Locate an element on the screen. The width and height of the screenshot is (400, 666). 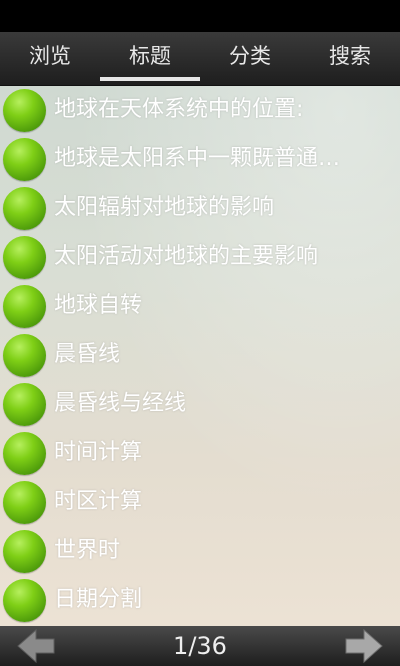
list-item: 地球是太阳系中一颗既普通又特殊的行星 is located at coordinates (200, 159).